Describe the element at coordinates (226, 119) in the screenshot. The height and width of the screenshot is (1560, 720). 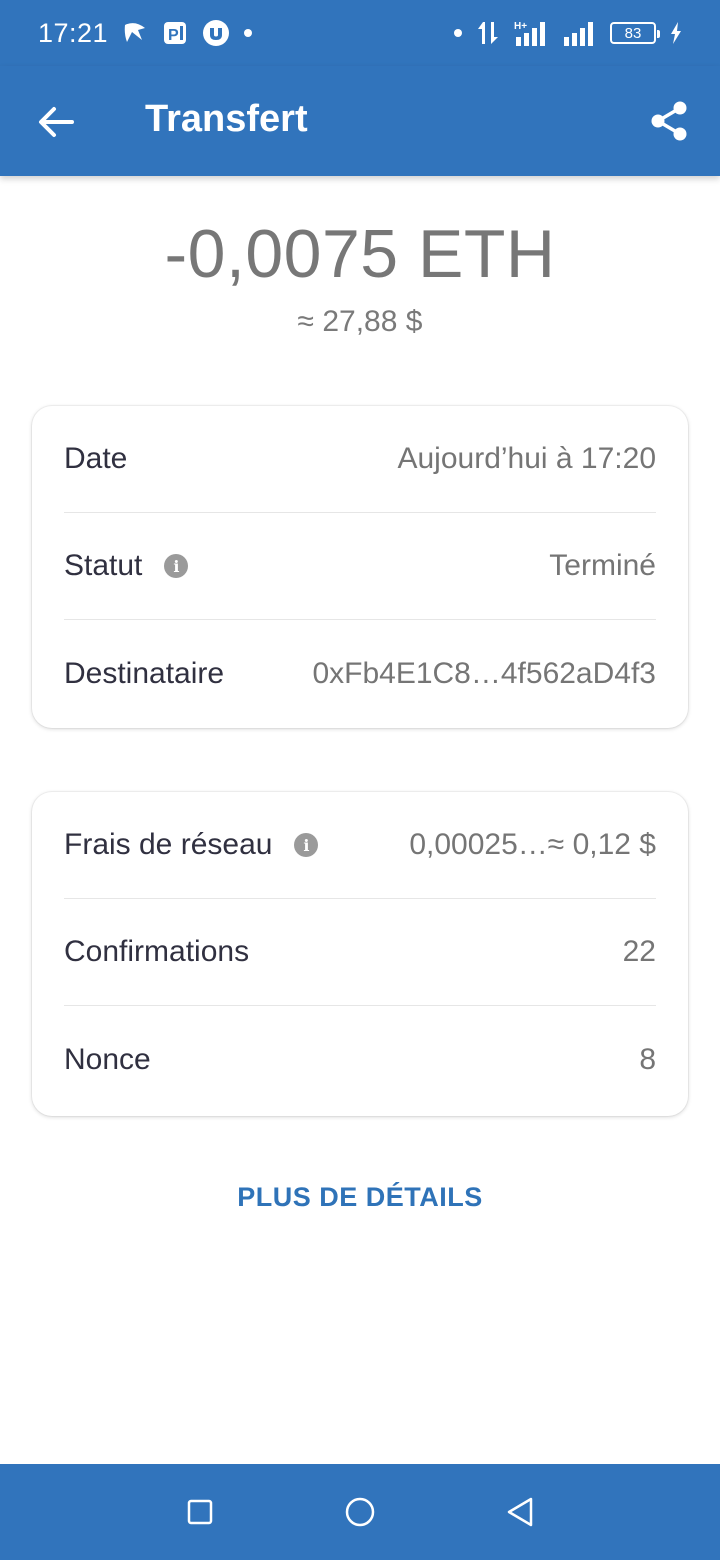
I see `page-title: Transfert` at that location.